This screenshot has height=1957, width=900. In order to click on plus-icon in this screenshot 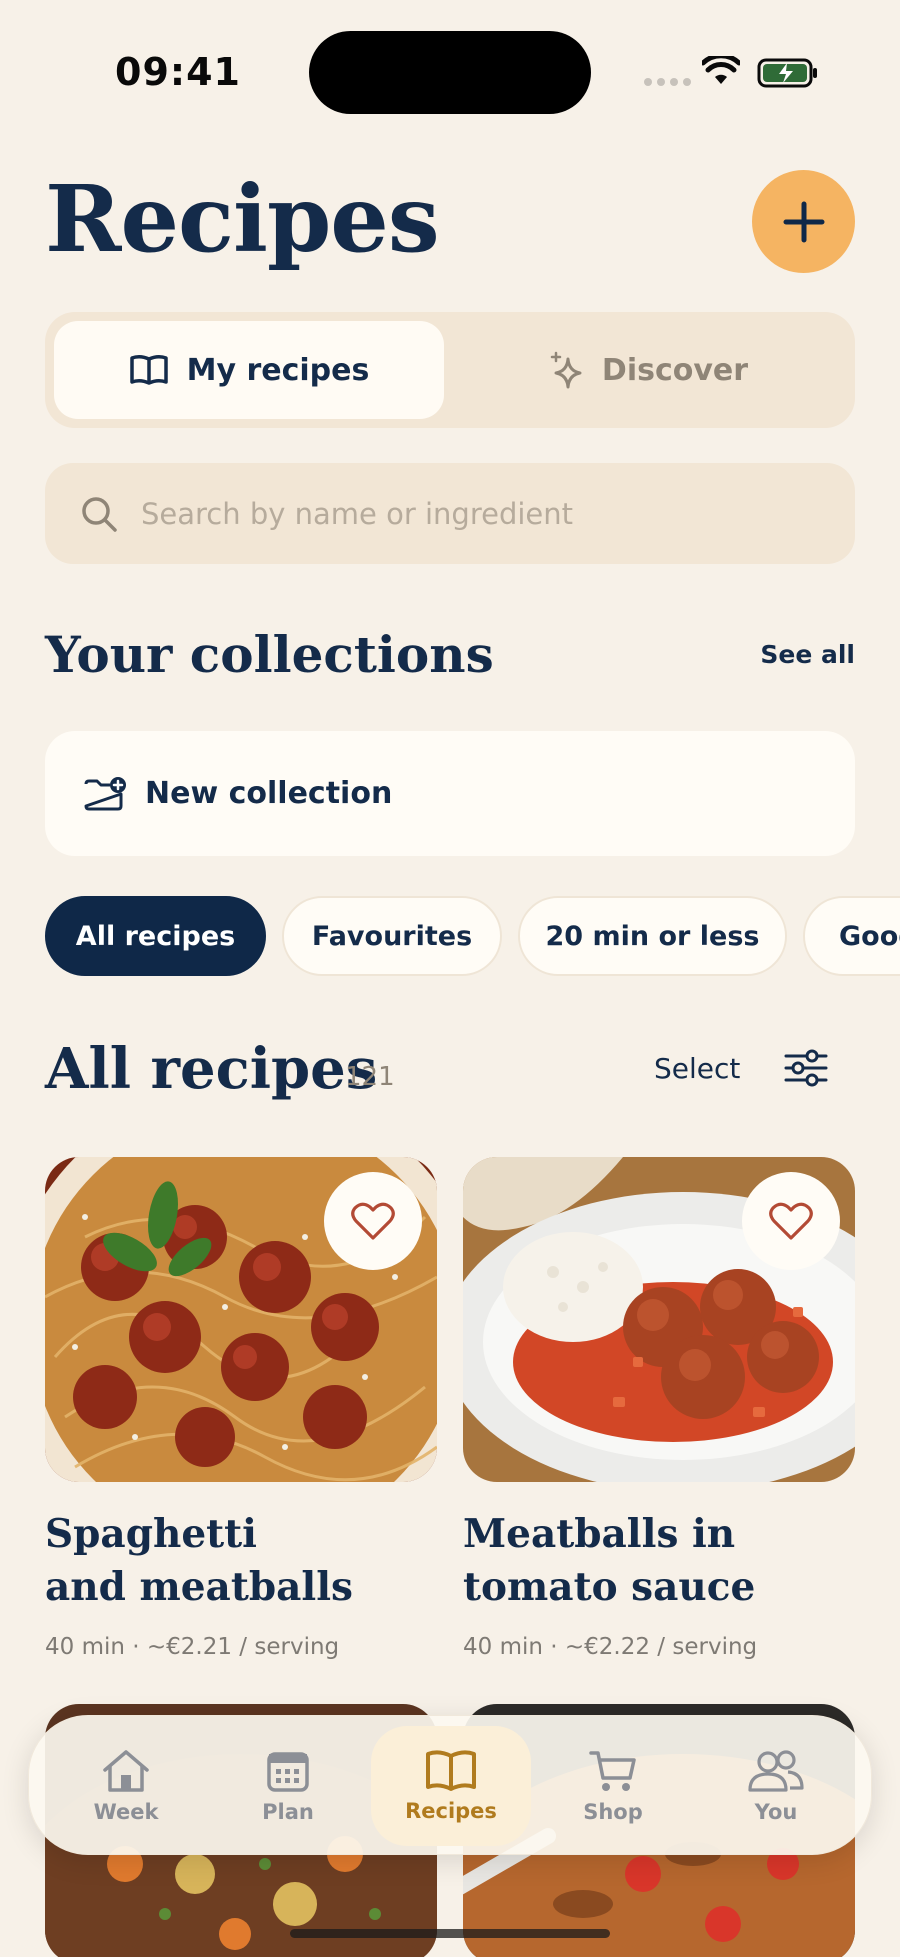, I will do `click(803, 221)`.